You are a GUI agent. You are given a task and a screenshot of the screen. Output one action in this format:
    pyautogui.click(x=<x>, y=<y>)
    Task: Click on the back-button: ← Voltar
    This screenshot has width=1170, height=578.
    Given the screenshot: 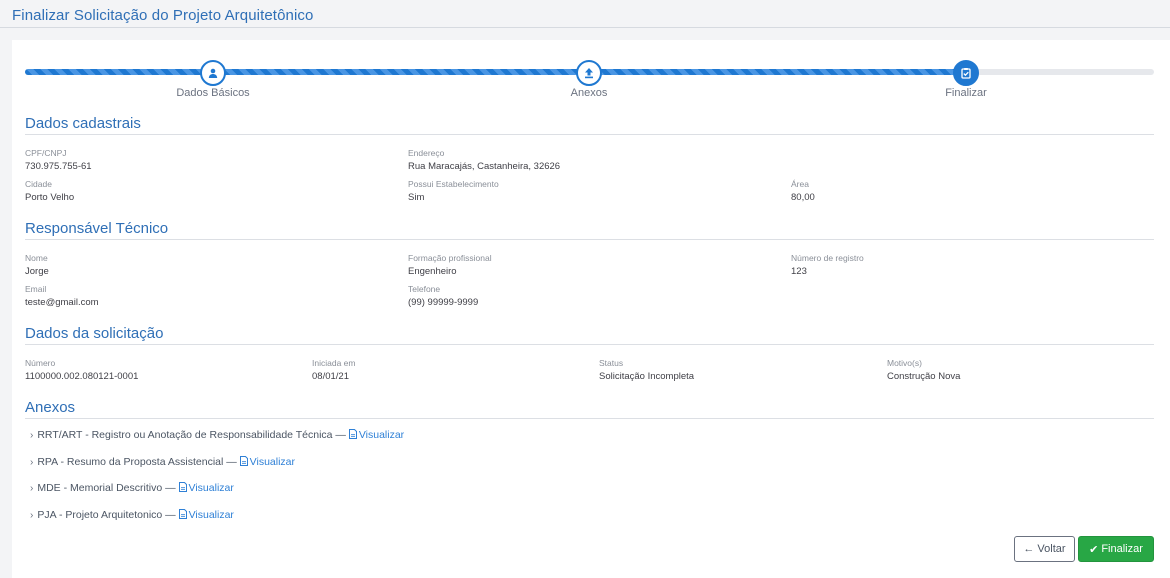 What is the action you would take?
    pyautogui.click(x=1044, y=549)
    